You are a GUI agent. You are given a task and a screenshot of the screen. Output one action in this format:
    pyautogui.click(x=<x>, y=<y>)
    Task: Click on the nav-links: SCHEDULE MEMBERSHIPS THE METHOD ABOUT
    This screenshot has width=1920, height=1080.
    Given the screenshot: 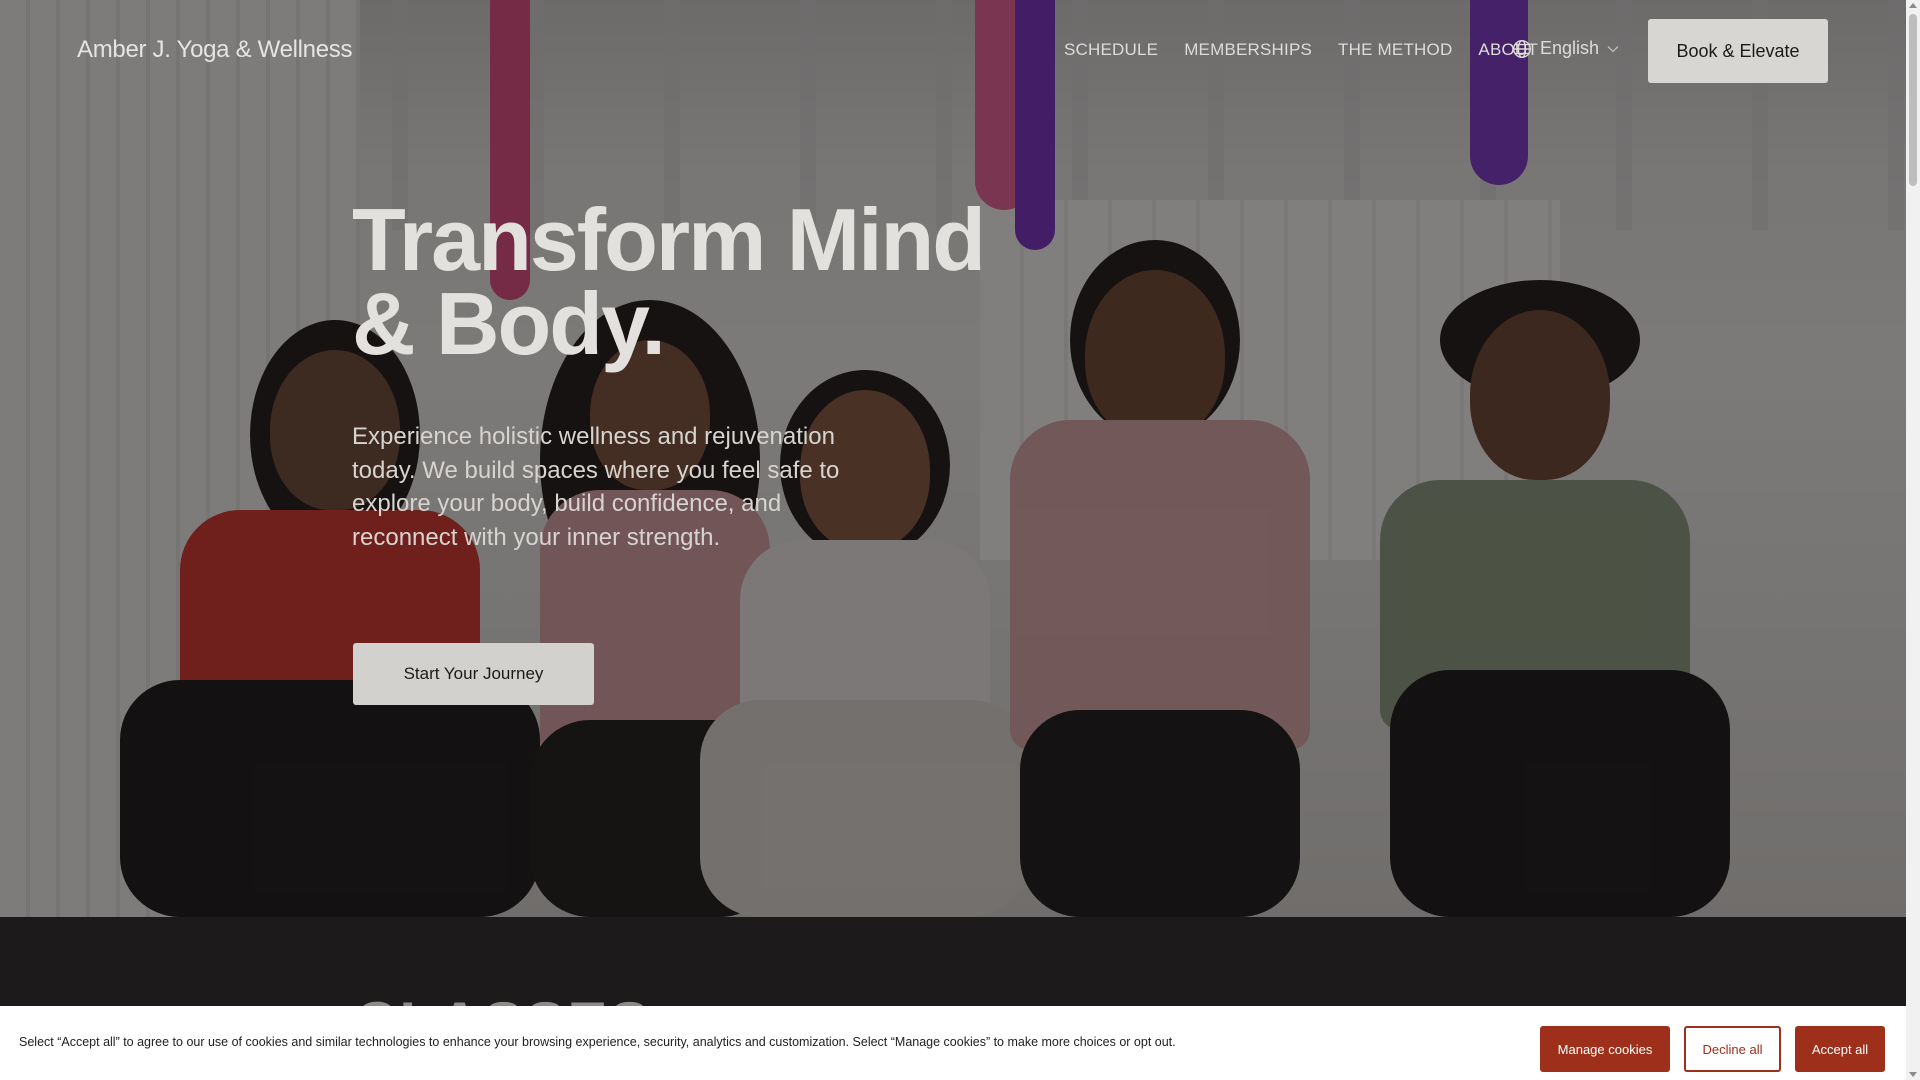 What is the action you would take?
    pyautogui.click(x=1301, y=50)
    